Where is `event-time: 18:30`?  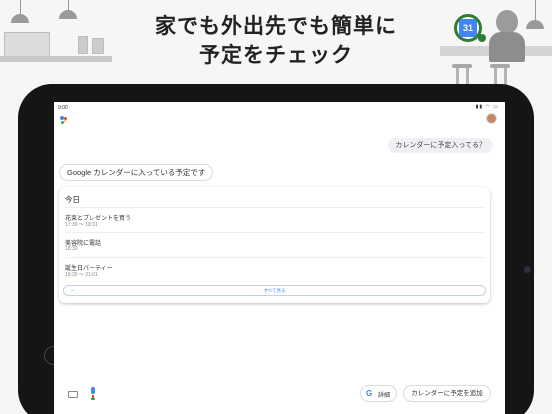 event-time: 18:30 is located at coordinates (71, 249).